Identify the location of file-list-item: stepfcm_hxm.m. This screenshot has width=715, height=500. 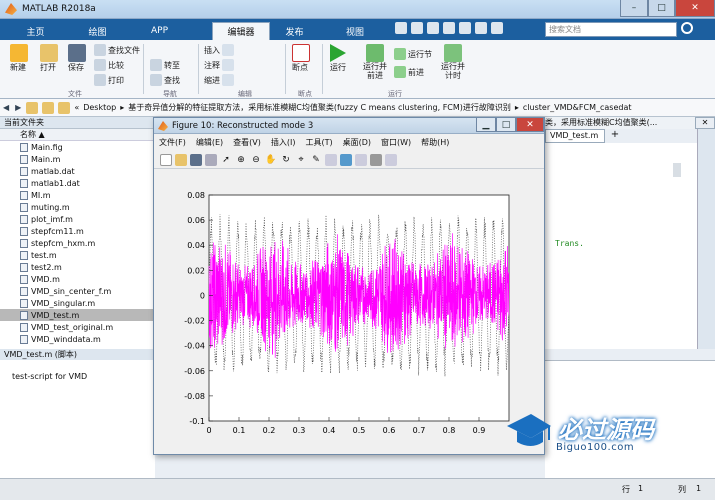
(77, 243).